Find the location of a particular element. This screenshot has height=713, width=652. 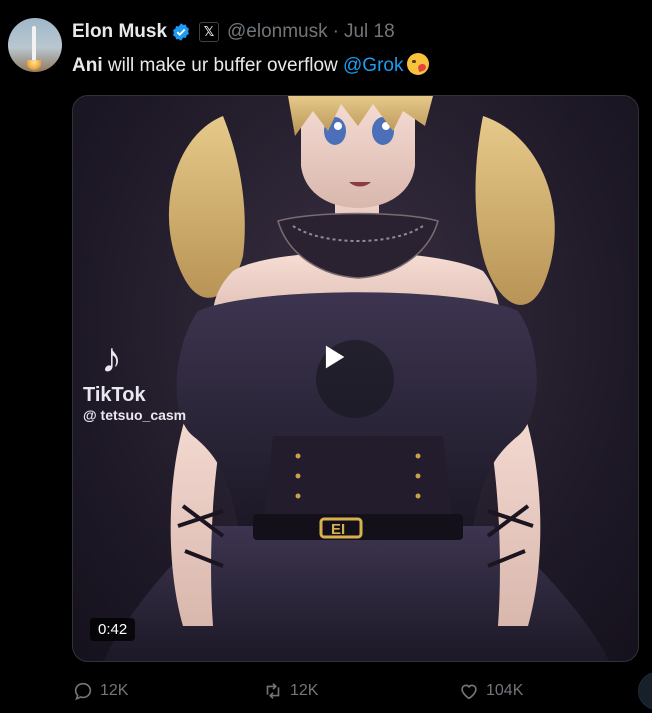

tiktok-watermark: ♪ TikTok @ tetsuo_casm is located at coordinates (134, 380).